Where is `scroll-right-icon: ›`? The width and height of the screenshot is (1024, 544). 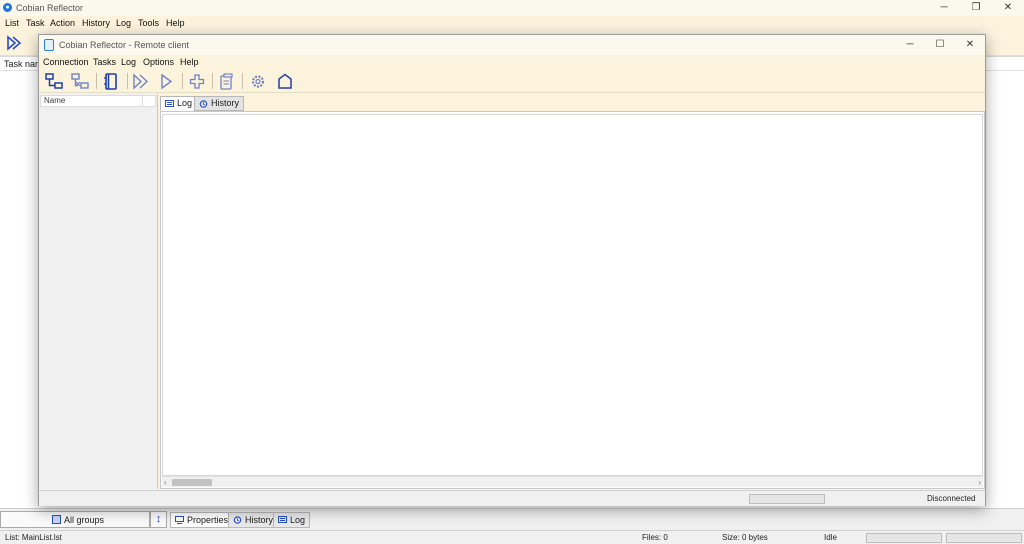
scroll-right-icon: › is located at coordinates (979, 482).